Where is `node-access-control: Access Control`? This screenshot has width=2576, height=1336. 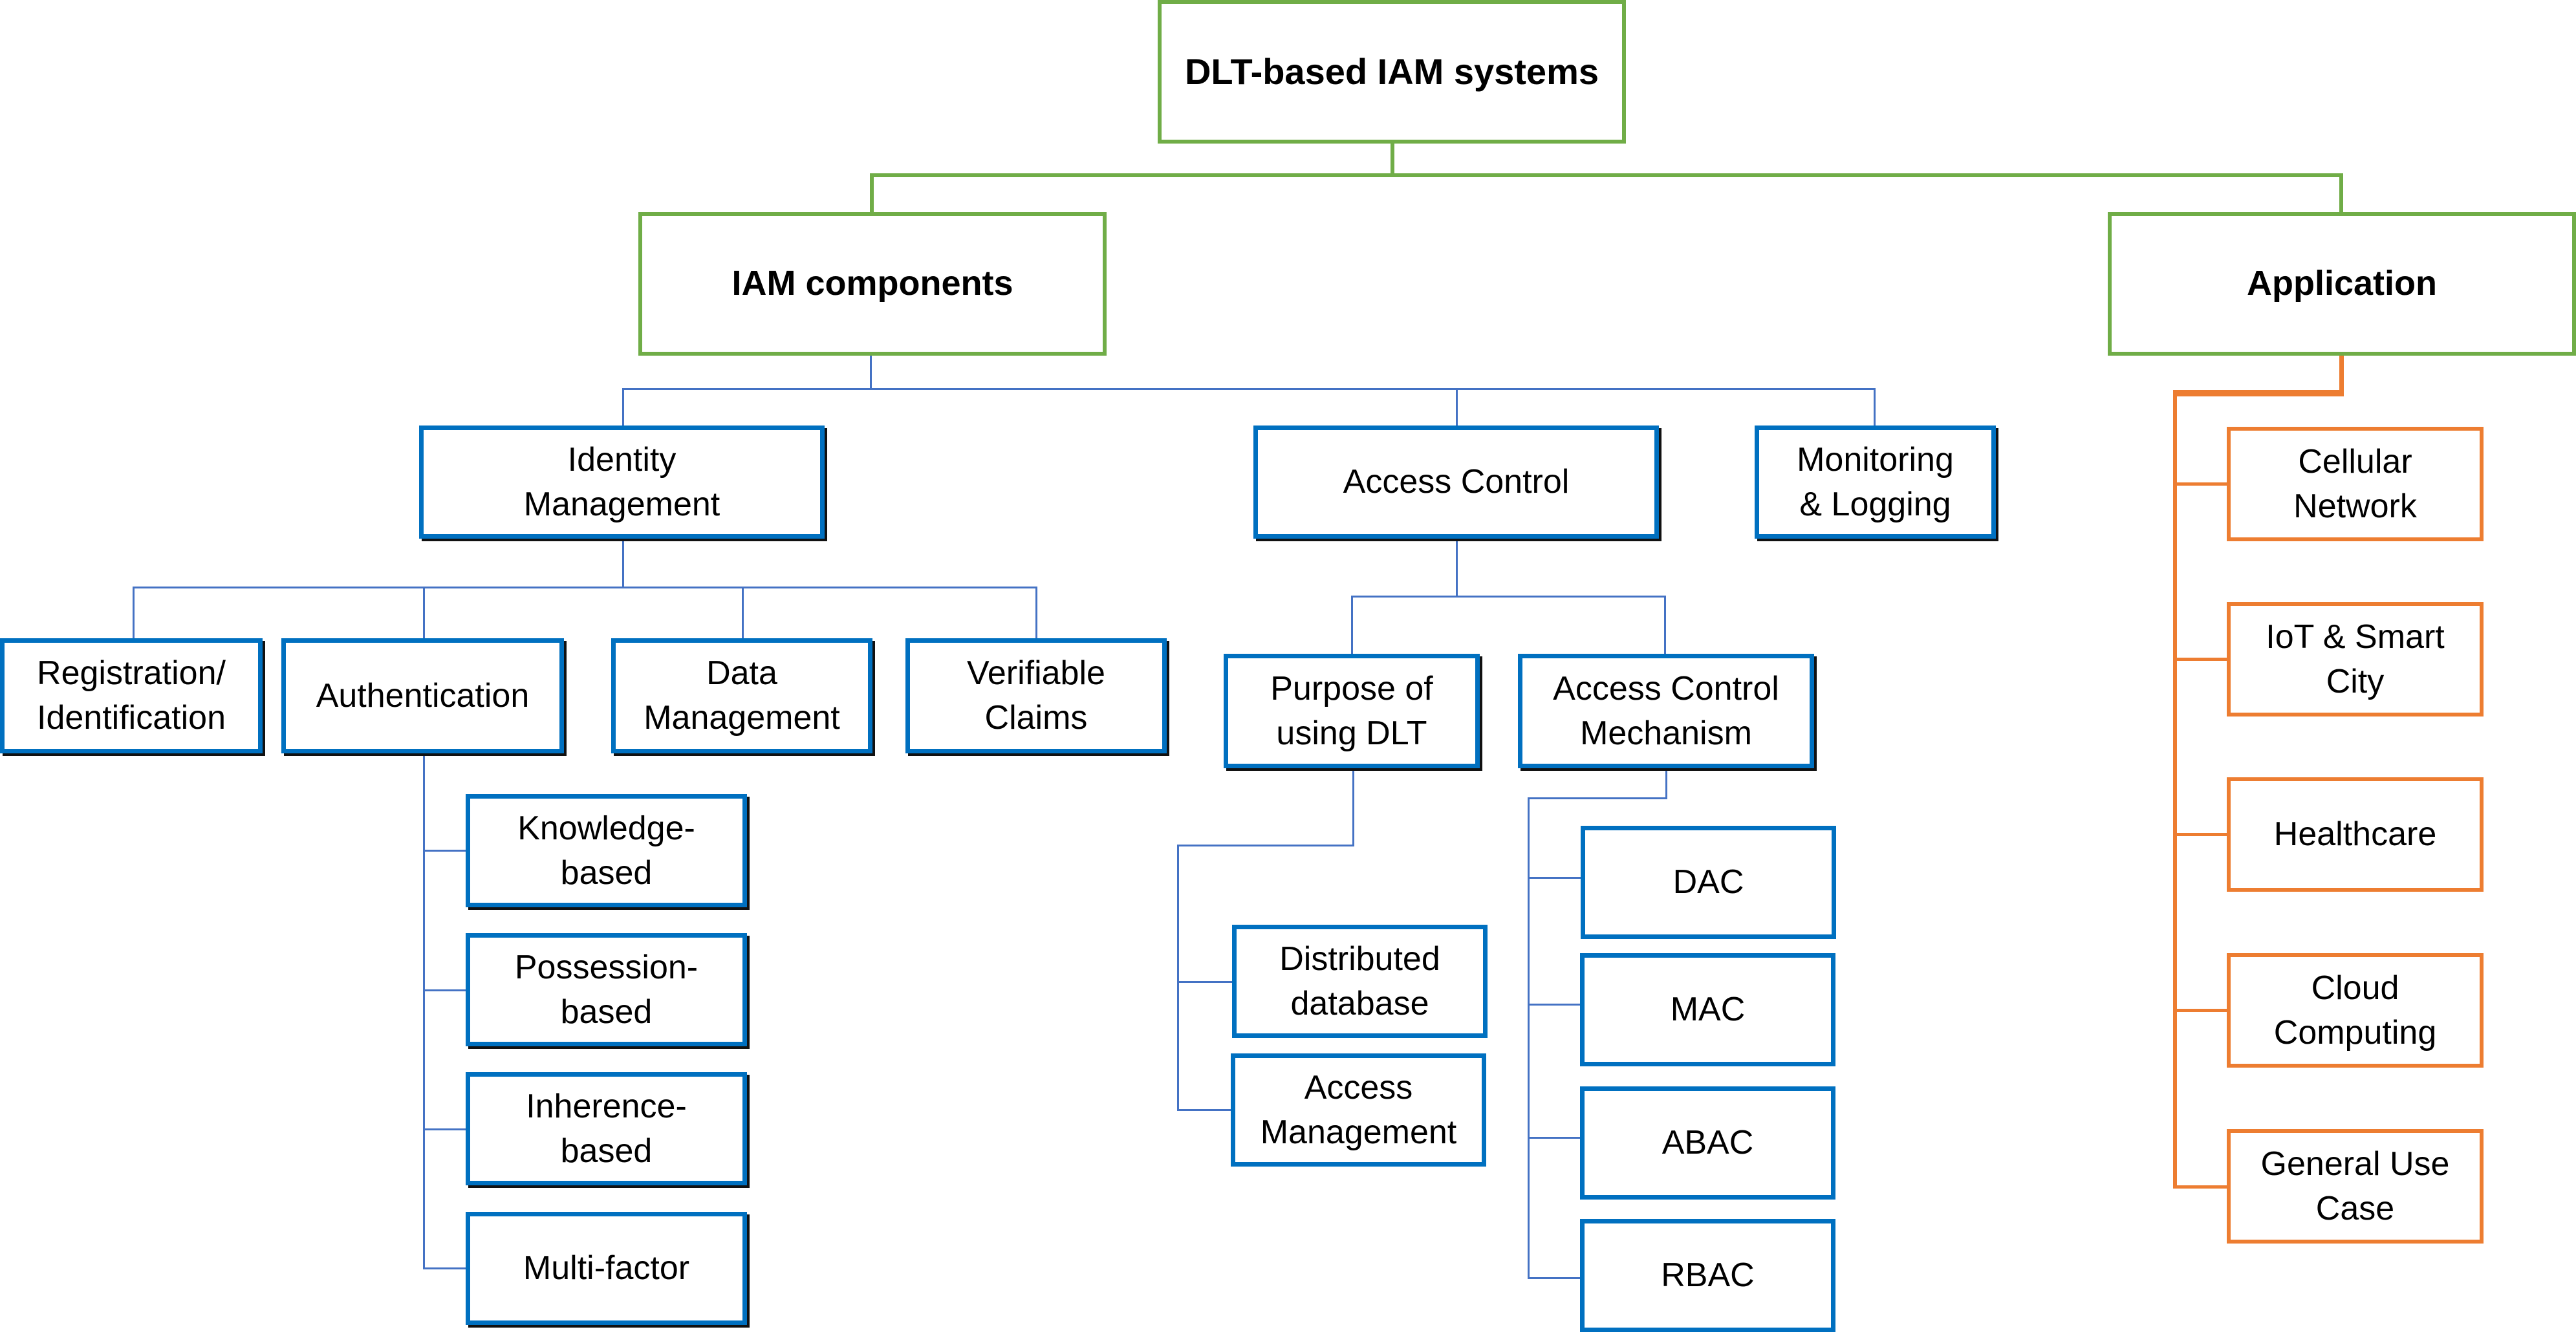 node-access-control: Access Control is located at coordinates (1456, 482).